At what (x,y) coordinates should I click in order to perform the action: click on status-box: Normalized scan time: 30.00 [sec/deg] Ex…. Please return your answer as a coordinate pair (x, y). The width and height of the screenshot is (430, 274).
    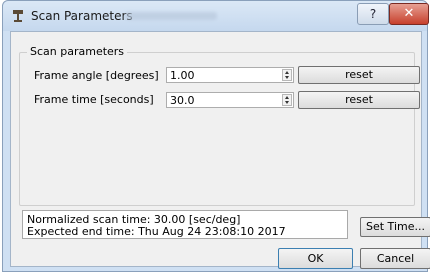
    Looking at the image, I should click on (185, 224).